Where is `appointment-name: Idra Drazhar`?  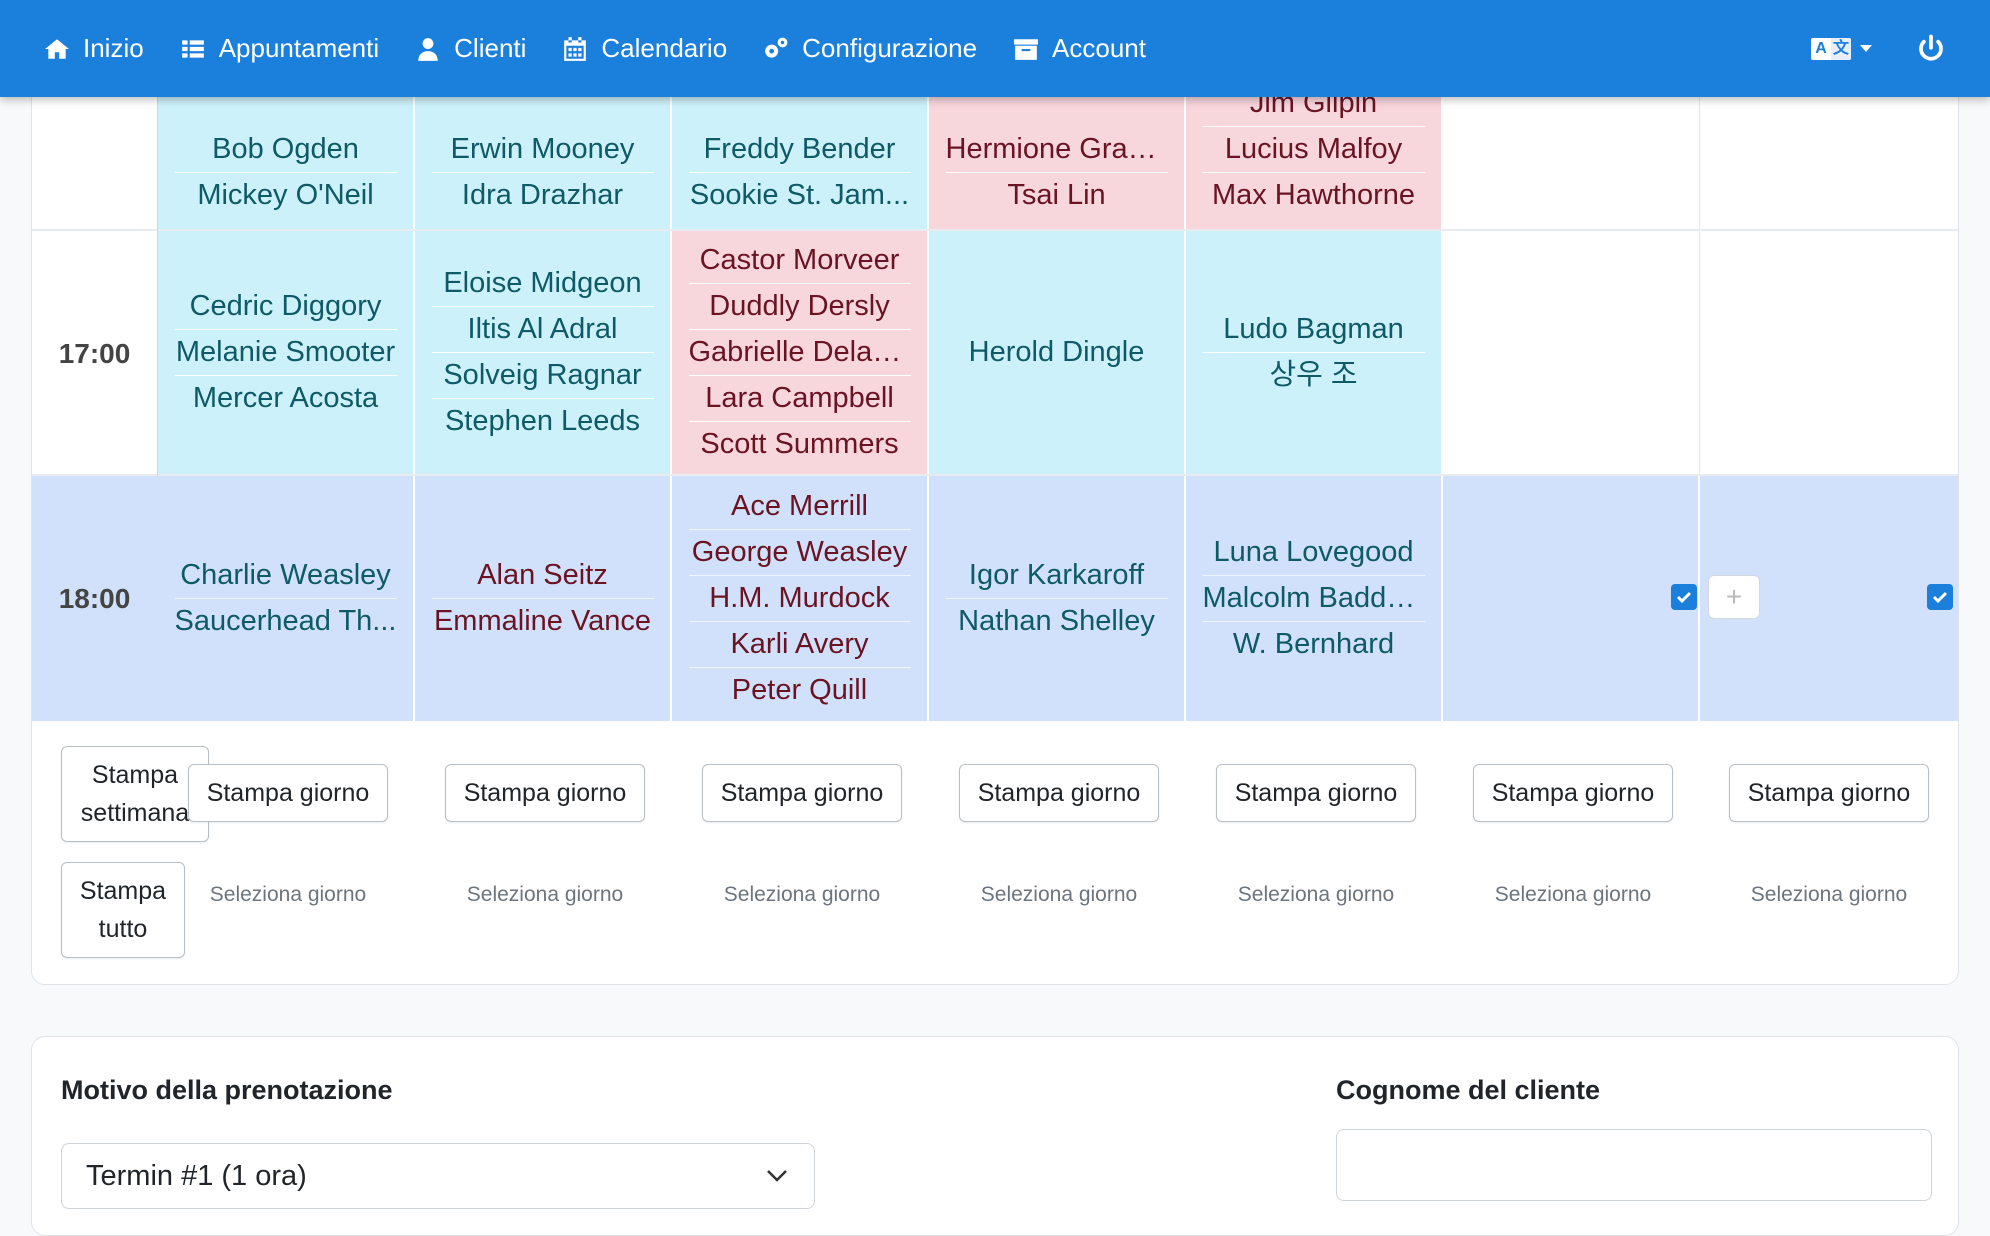
appointment-name: Idra Drazhar is located at coordinates (543, 196).